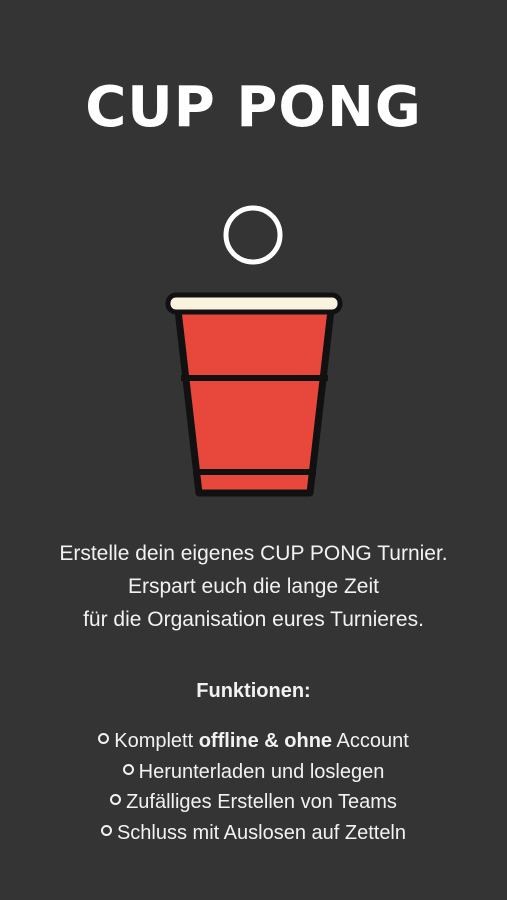  What do you see at coordinates (253, 235) in the screenshot?
I see `ping-pong-ball-icon` at bounding box center [253, 235].